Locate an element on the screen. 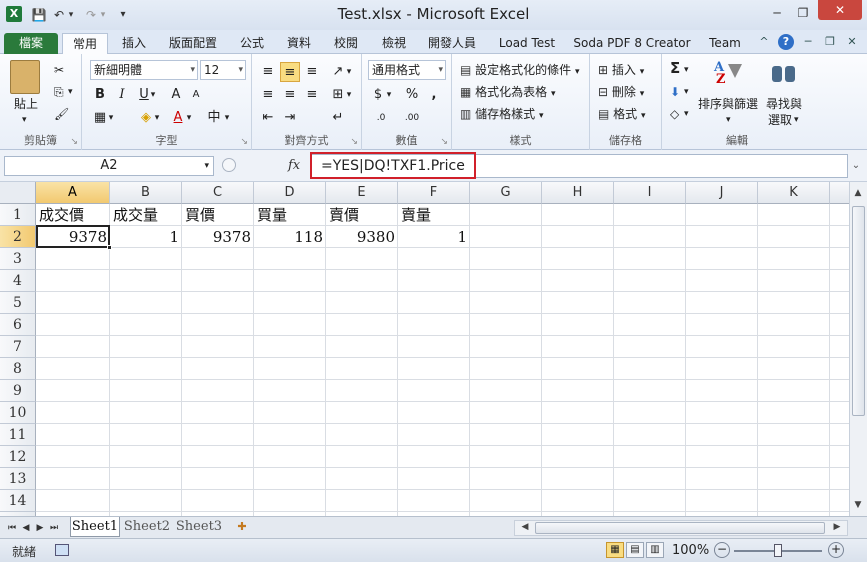  select-all-corner is located at coordinates (18, 193).